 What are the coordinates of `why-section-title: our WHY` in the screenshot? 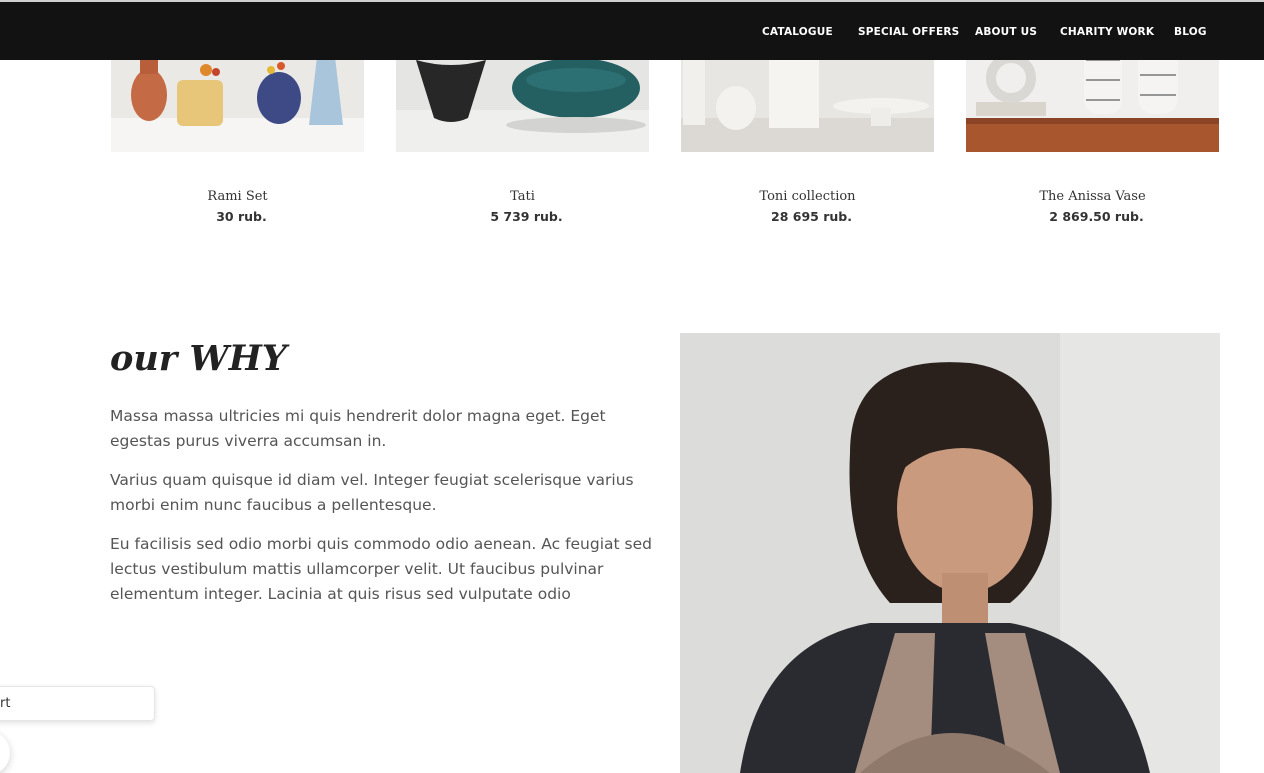 It's located at (198, 358).